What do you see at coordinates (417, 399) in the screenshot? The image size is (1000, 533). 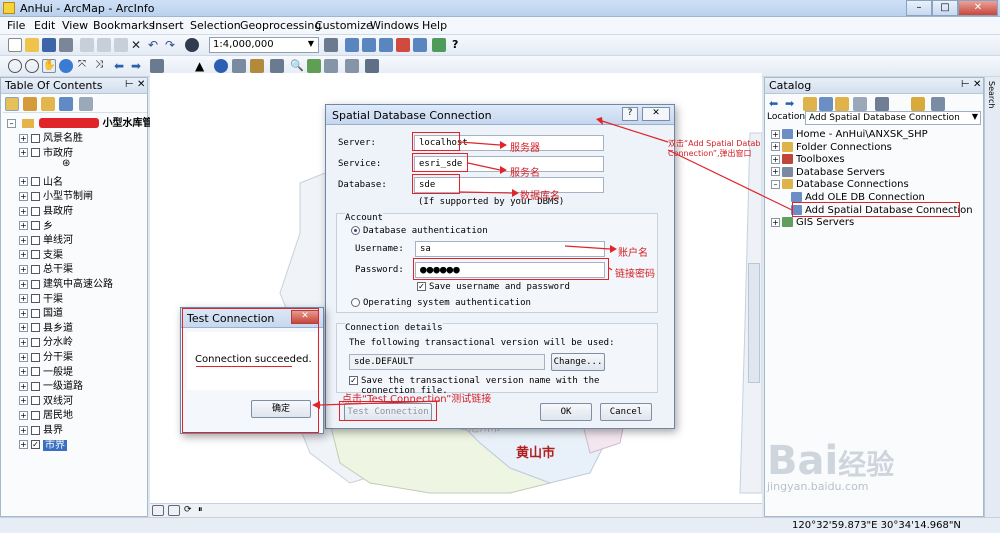 I see `note-test: 点击“Test Connection”测试链接` at bounding box center [417, 399].